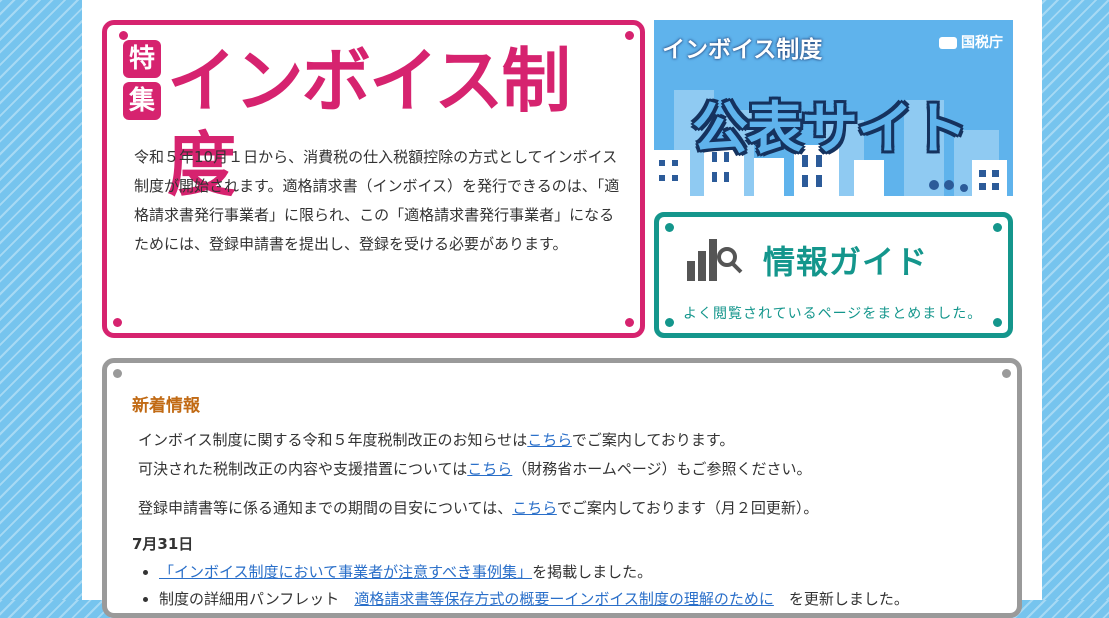 This screenshot has height=618, width=1109. Describe the element at coordinates (841, 599) in the screenshot. I see `news-item-text: を更新しました。` at that location.